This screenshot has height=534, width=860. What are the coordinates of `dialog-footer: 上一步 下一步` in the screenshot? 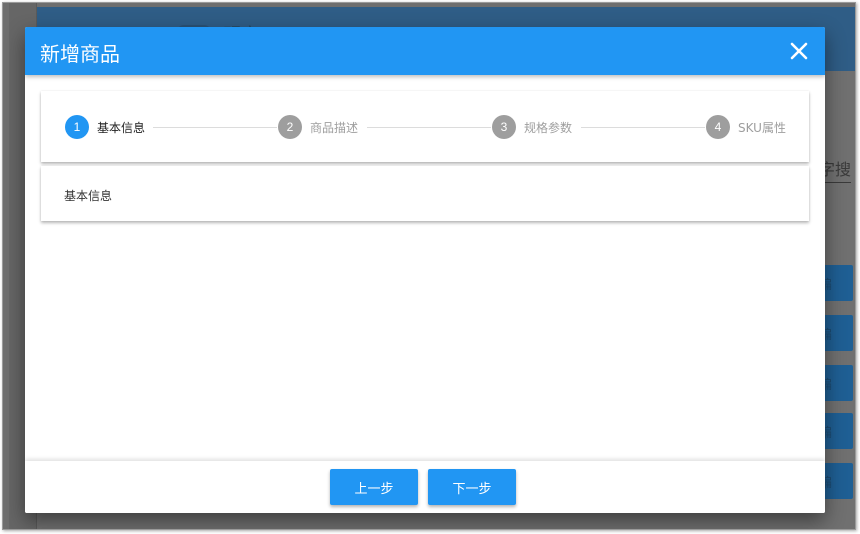 It's located at (425, 487).